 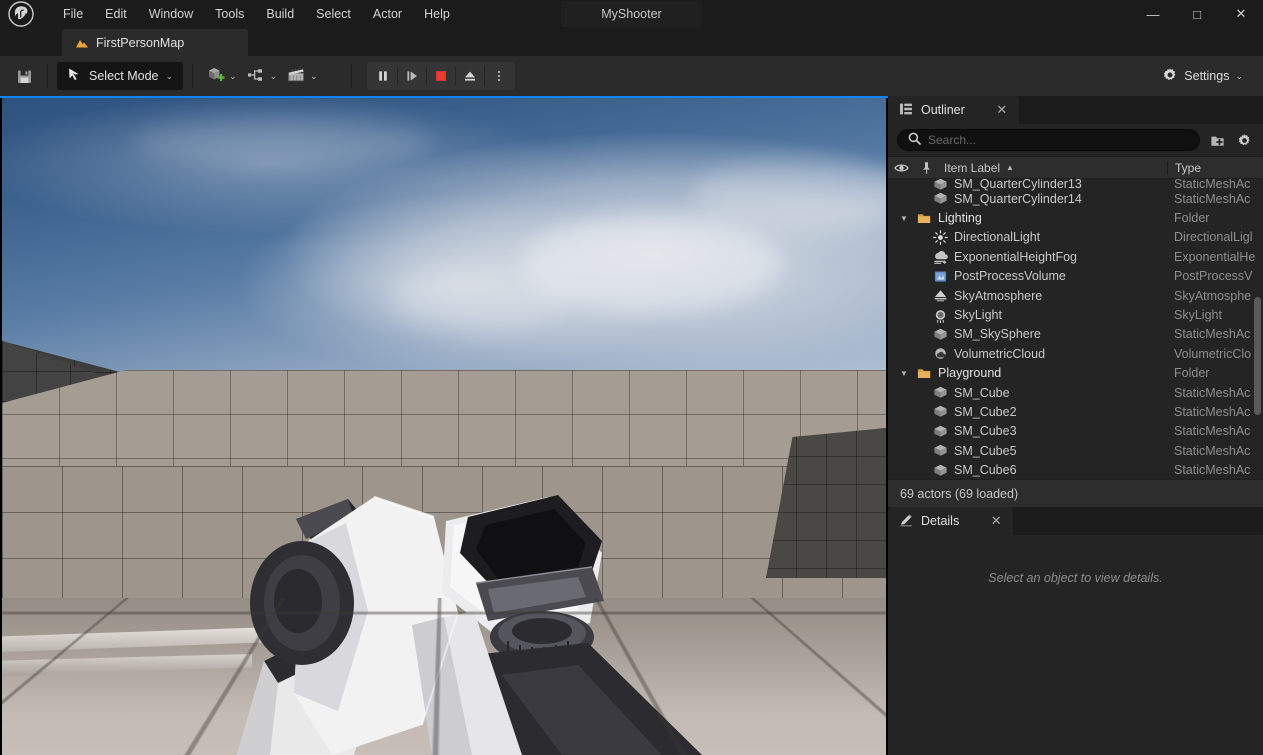 What do you see at coordinates (333, 14) in the screenshot?
I see `menu-select: Select` at bounding box center [333, 14].